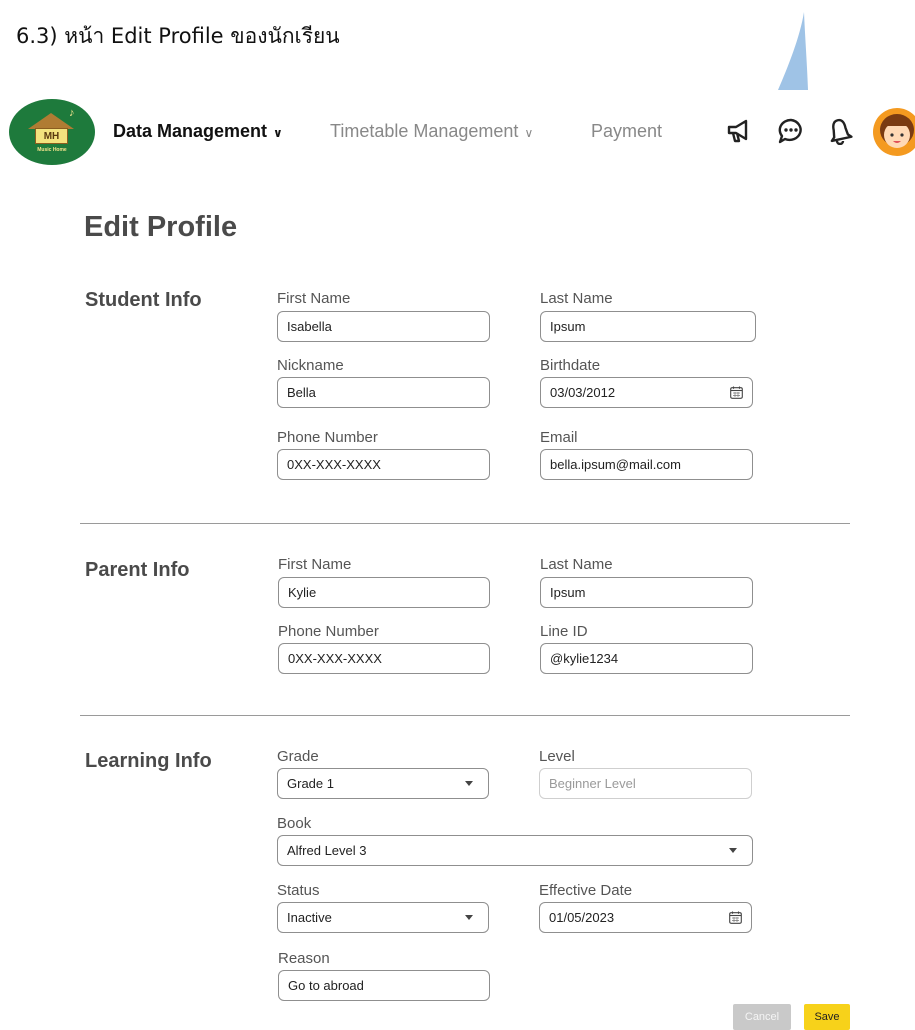 The image size is (915, 1030). I want to click on logo-initials: MH, so click(51, 136).